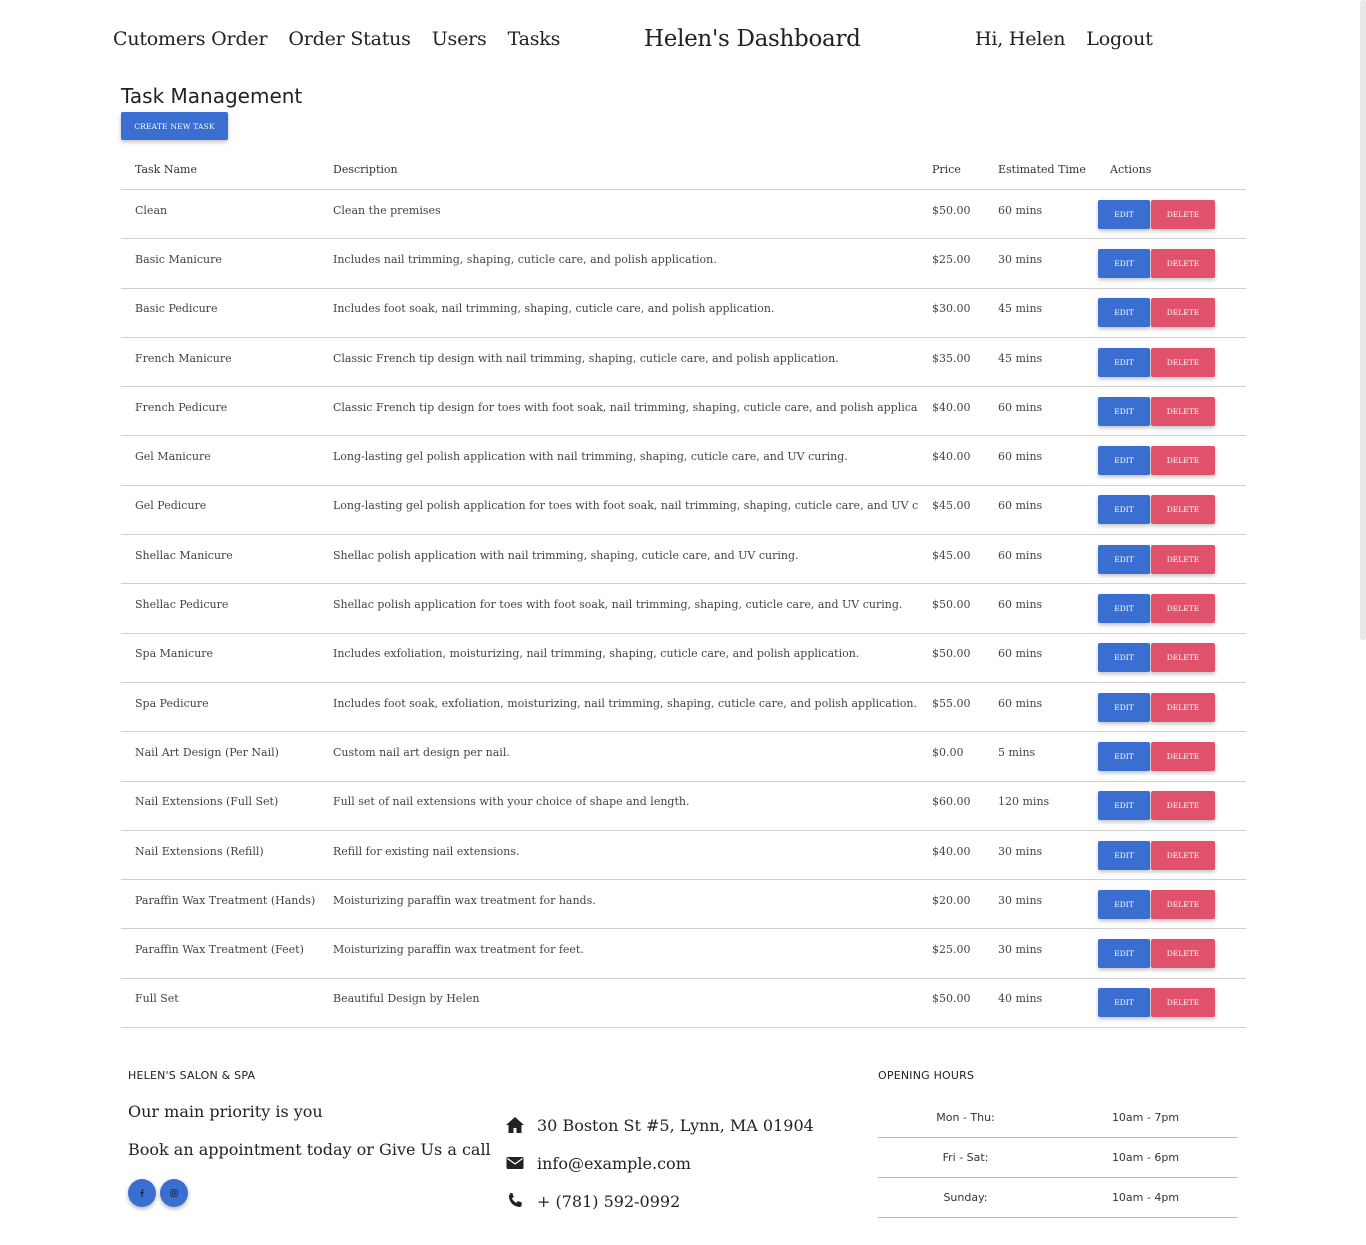 Image resolution: width=1366 pixels, height=1245 pixels. Describe the element at coordinates (1058, 1118) in the screenshot. I see `hours-row: Mon - Thu: 10am - 7pm` at that location.